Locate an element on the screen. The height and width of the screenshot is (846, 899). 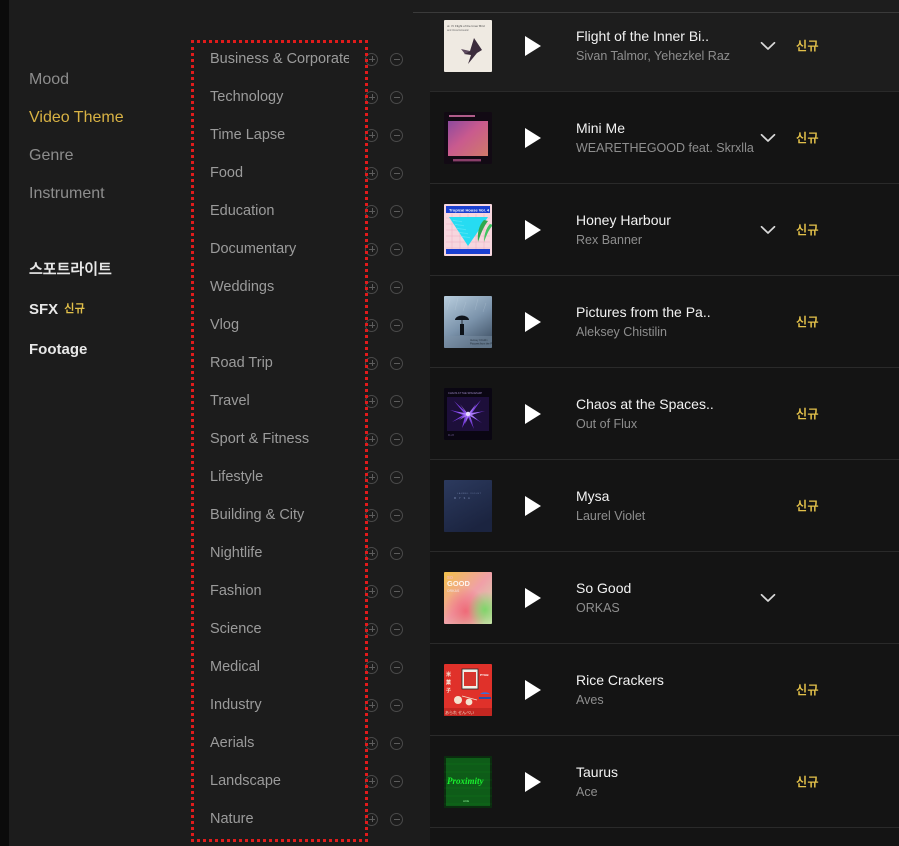
track-title: Chaos at the Spaces.. is located at coordinates (665, 404).